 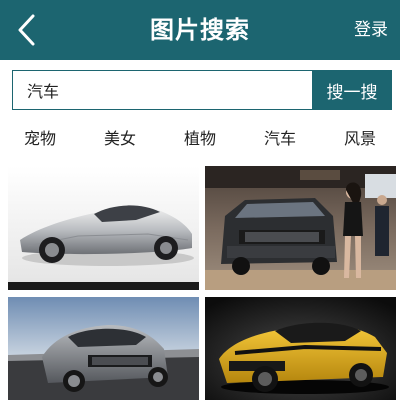 I want to click on result-image-silver-sports-car, so click(x=103, y=228).